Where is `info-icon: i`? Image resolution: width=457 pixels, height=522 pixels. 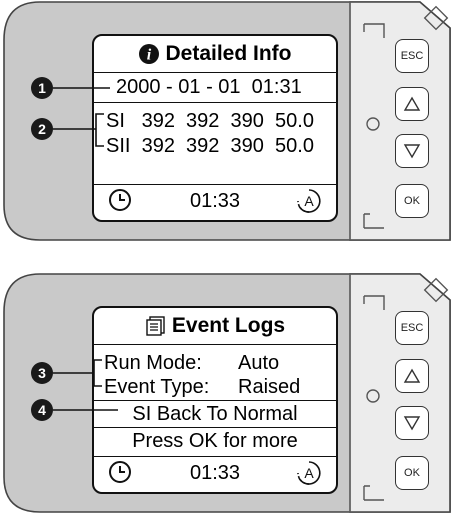 info-icon: i is located at coordinates (149, 54).